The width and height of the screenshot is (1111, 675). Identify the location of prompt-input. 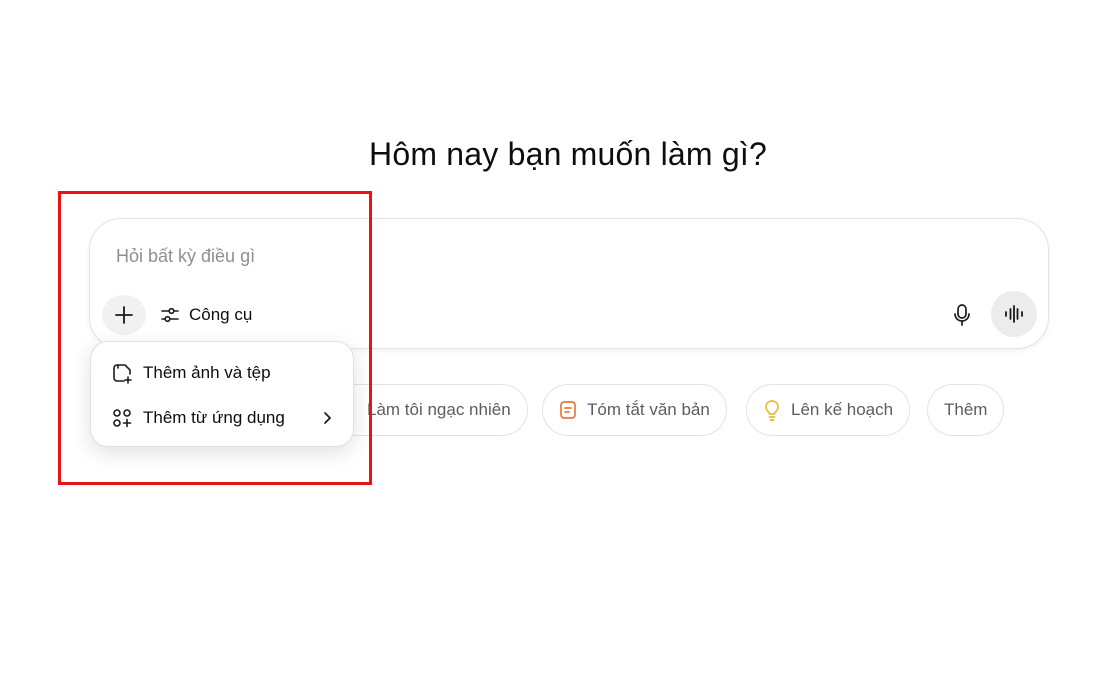
(516, 256).